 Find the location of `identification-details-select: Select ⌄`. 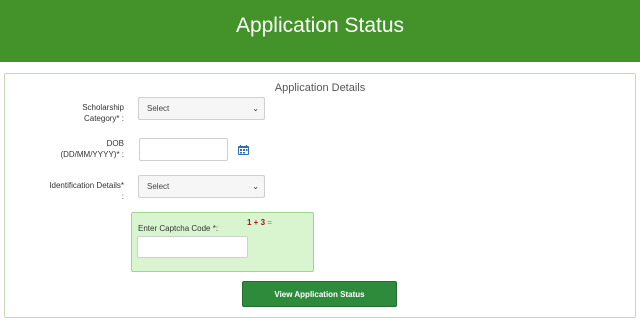

identification-details-select: Select ⌄ is located at coordinates (201, 186).